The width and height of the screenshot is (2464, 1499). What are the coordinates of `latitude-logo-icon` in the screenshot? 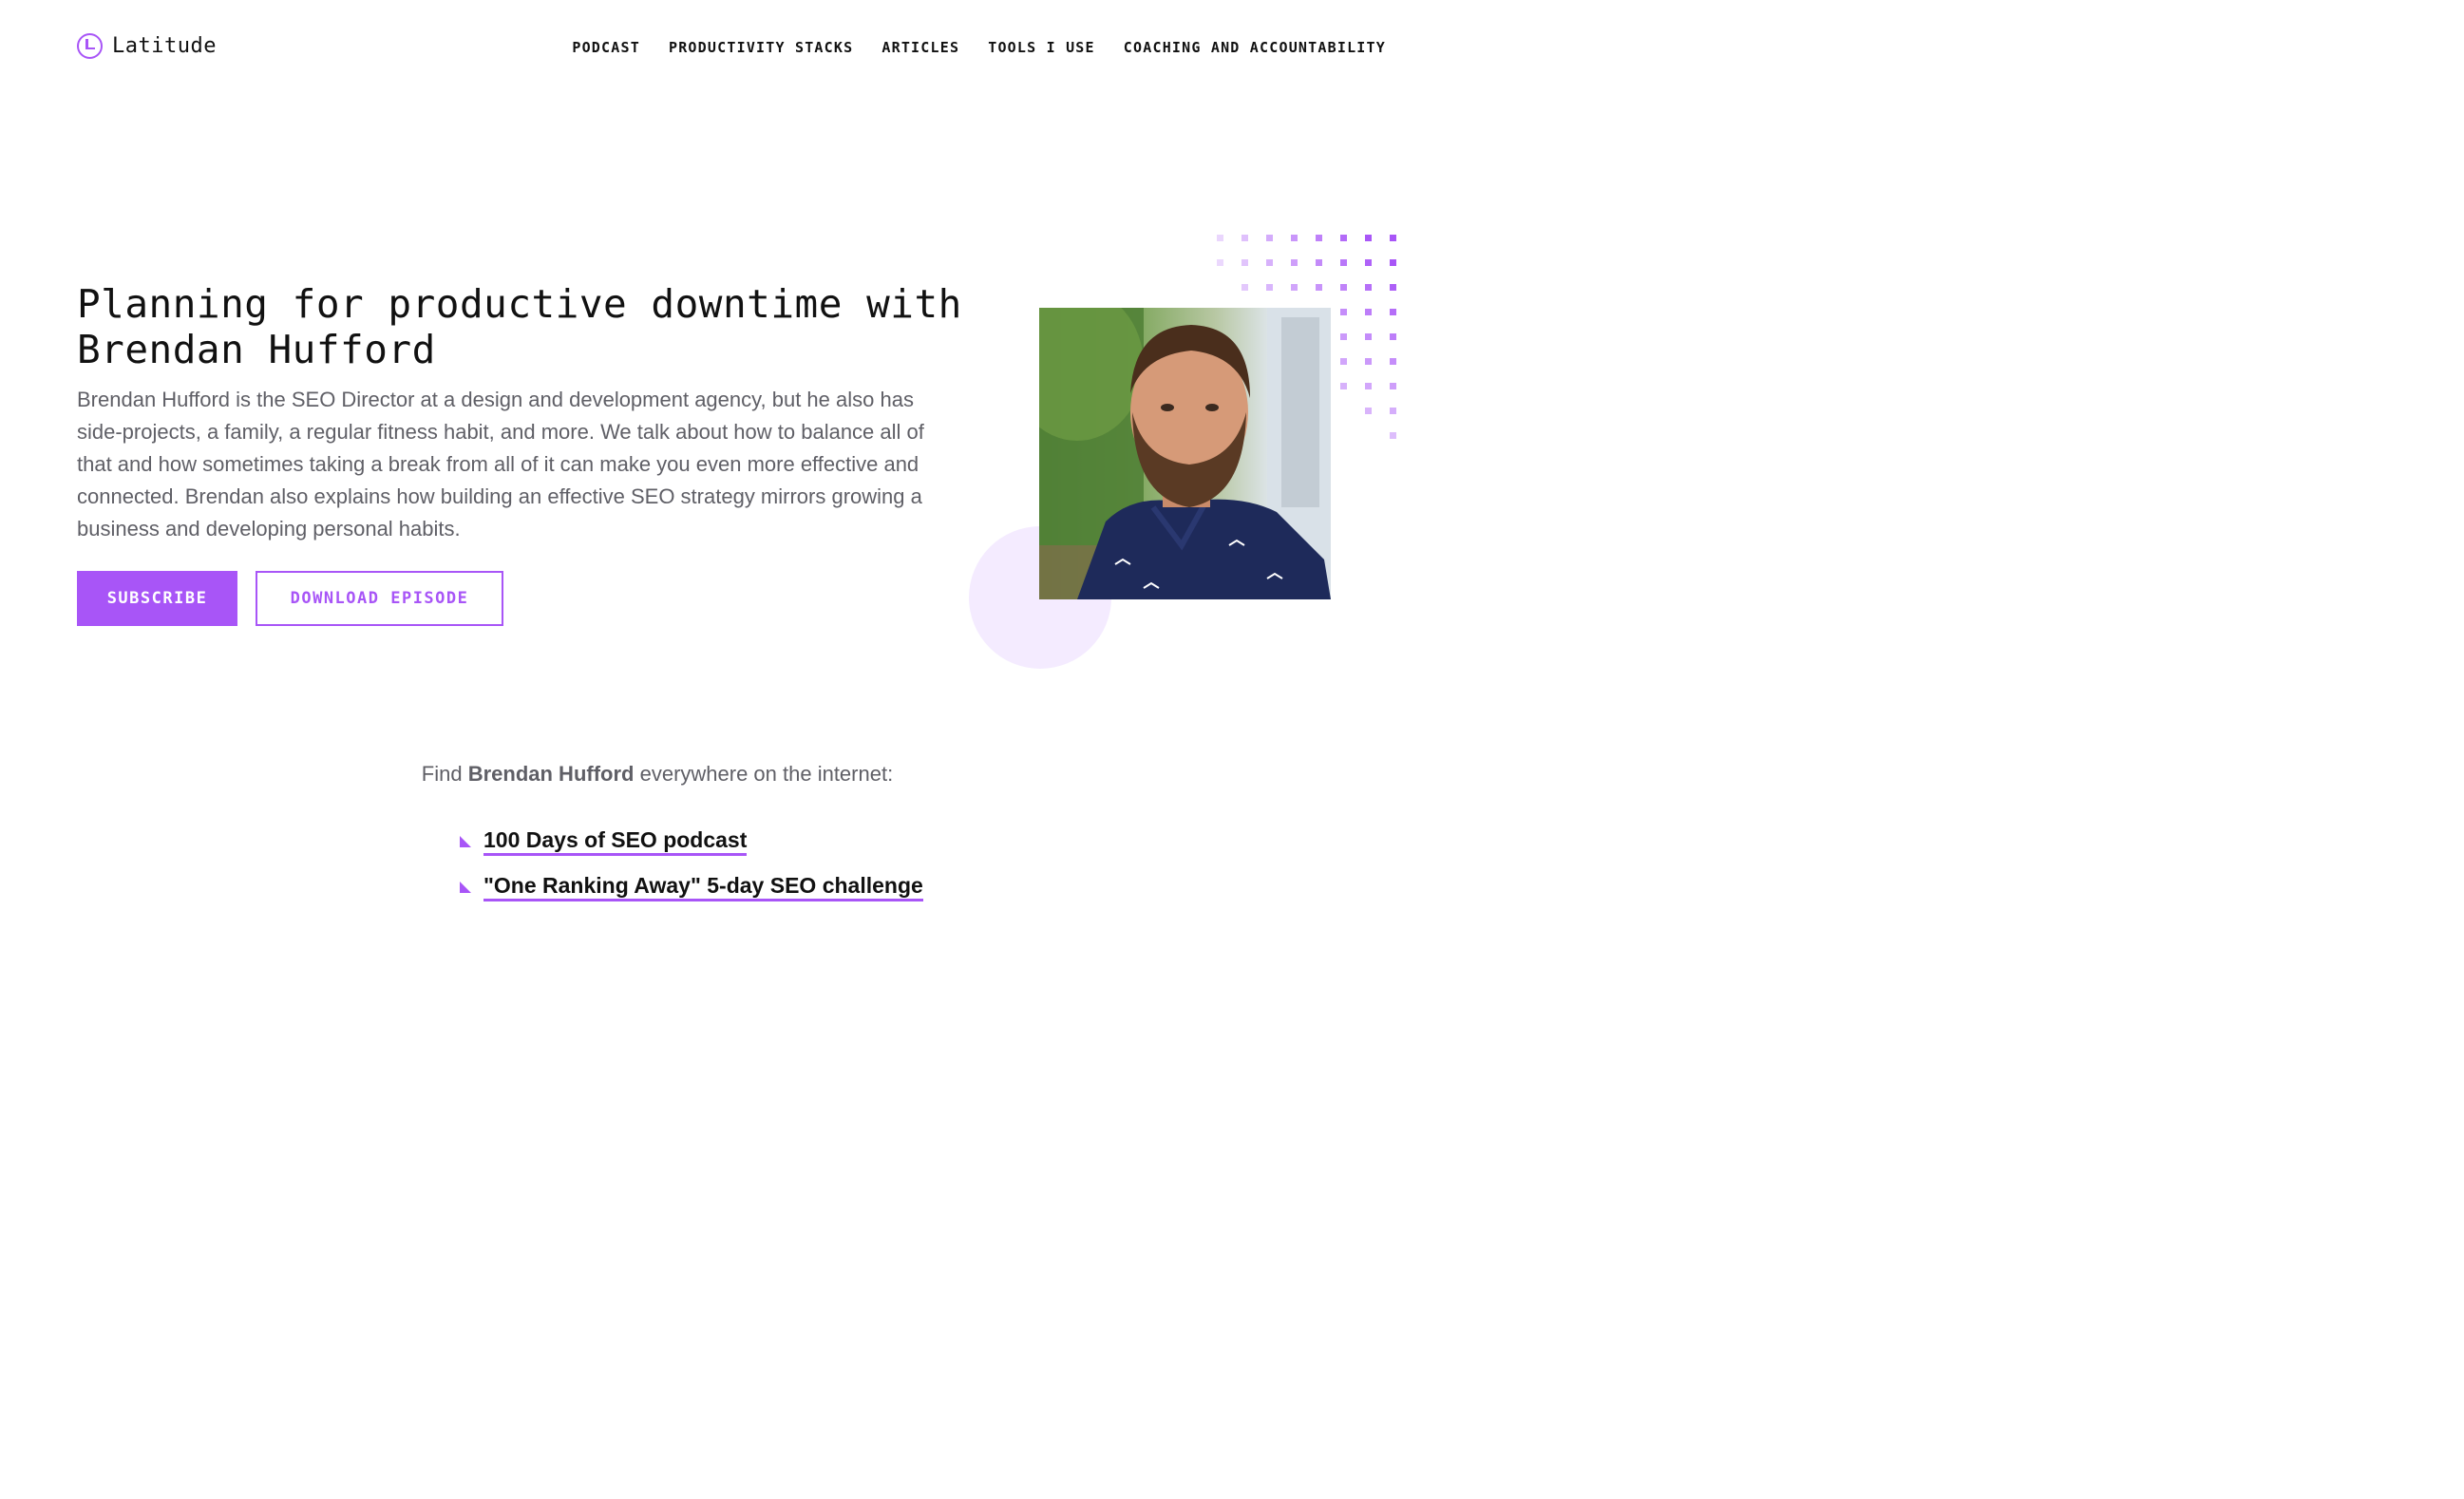 It's located at (90, 45).